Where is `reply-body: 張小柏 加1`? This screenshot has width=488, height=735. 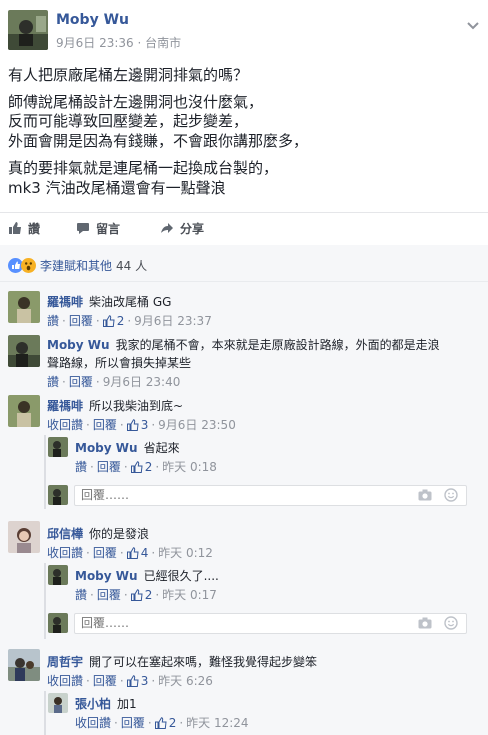
reply-body: 張小柏 加1 is located at coordinates (106, 703).